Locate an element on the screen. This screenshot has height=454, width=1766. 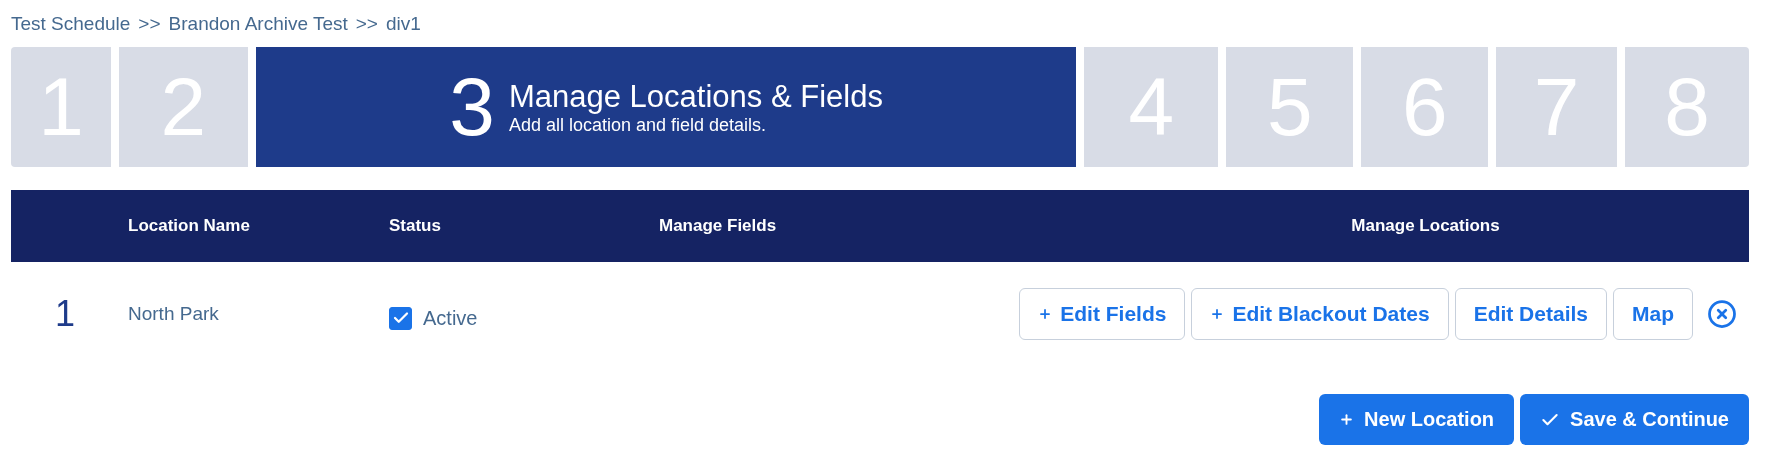
action-button: Edit Details is located at coordinates (1530, 314).